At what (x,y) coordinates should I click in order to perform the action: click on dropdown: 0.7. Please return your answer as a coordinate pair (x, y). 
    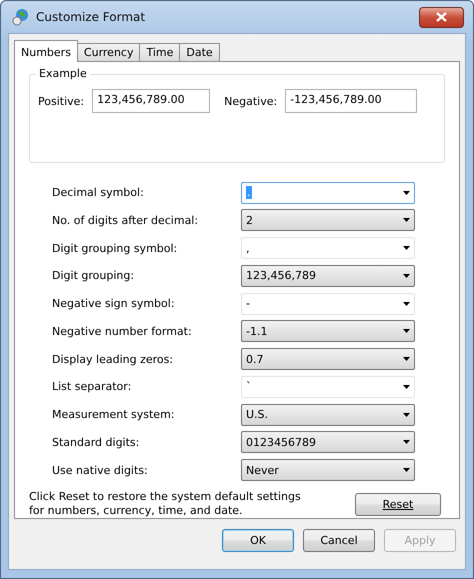
    Looking at the image, I should click on (328, 359).